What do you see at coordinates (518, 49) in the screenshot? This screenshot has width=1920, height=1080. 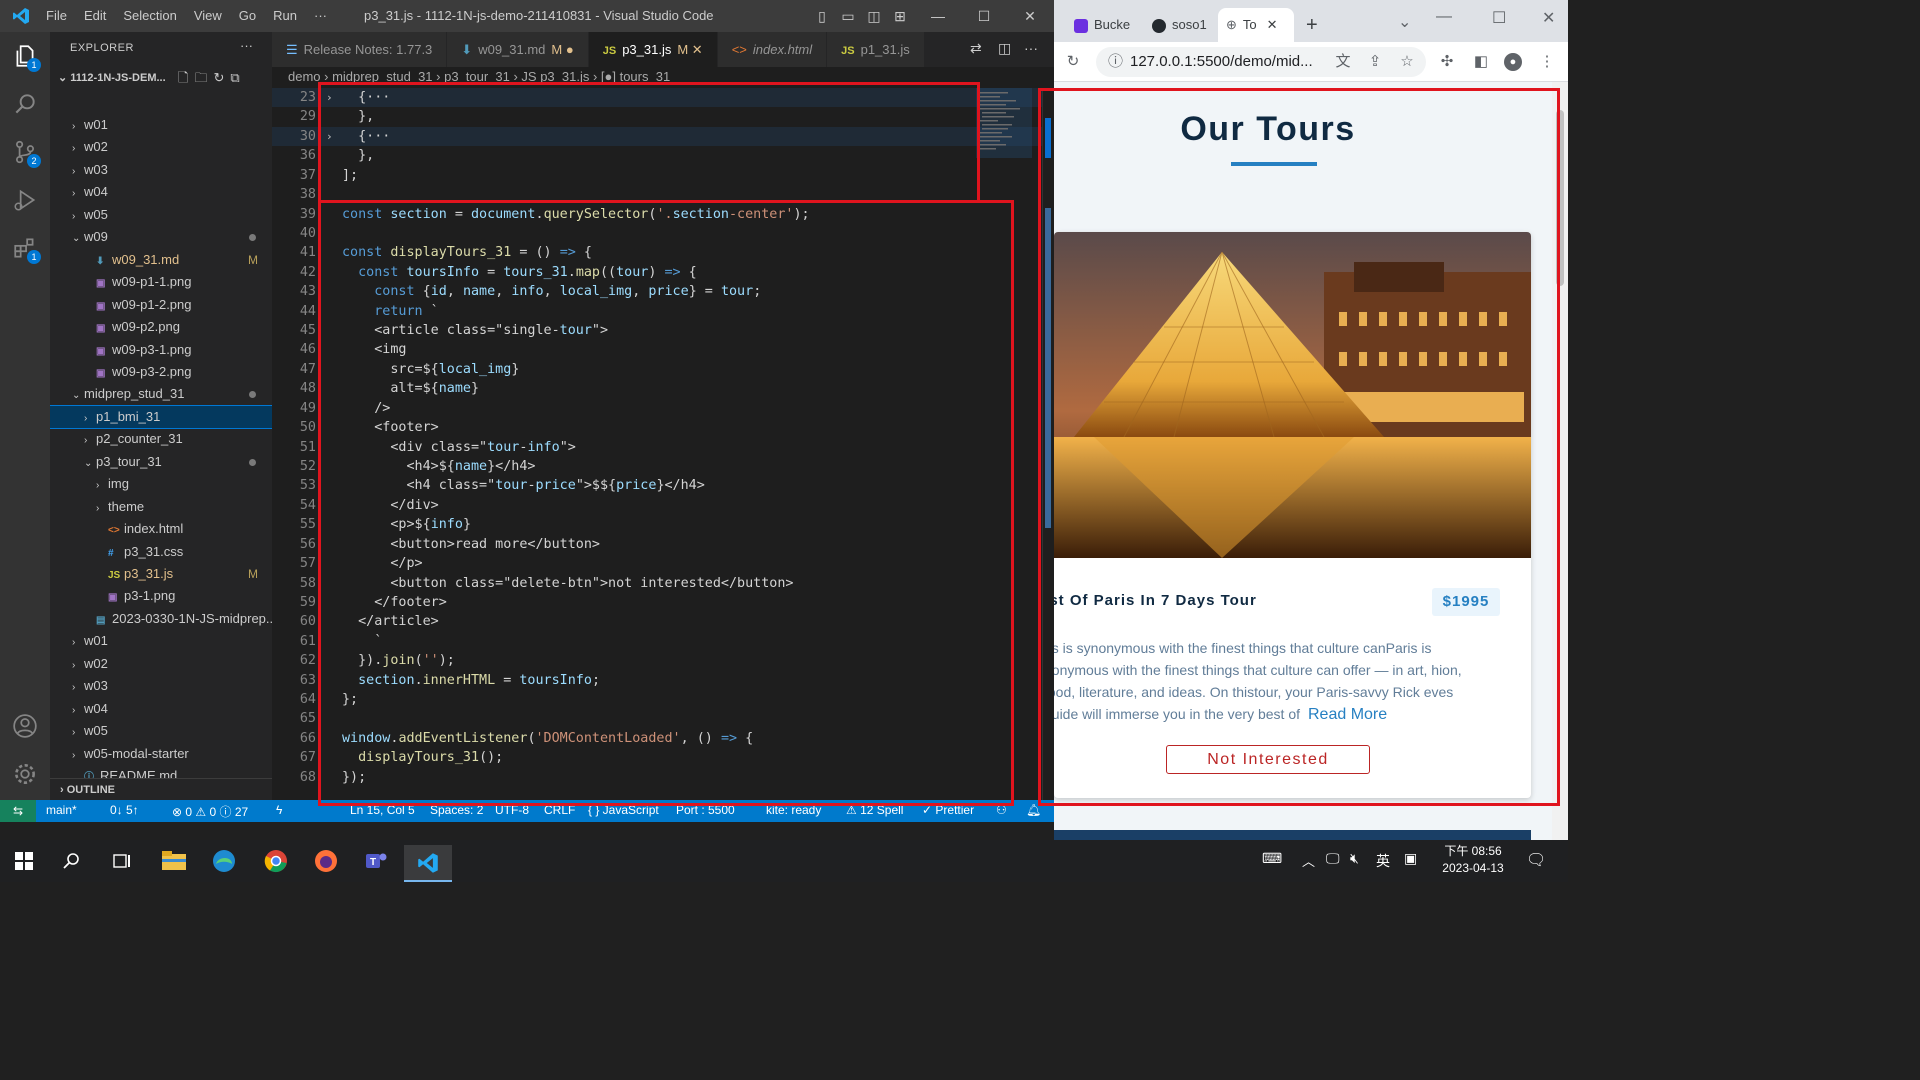 I see `editor-tab: ⬇ w09_31.md M ●` at bounding box center [518, 49].